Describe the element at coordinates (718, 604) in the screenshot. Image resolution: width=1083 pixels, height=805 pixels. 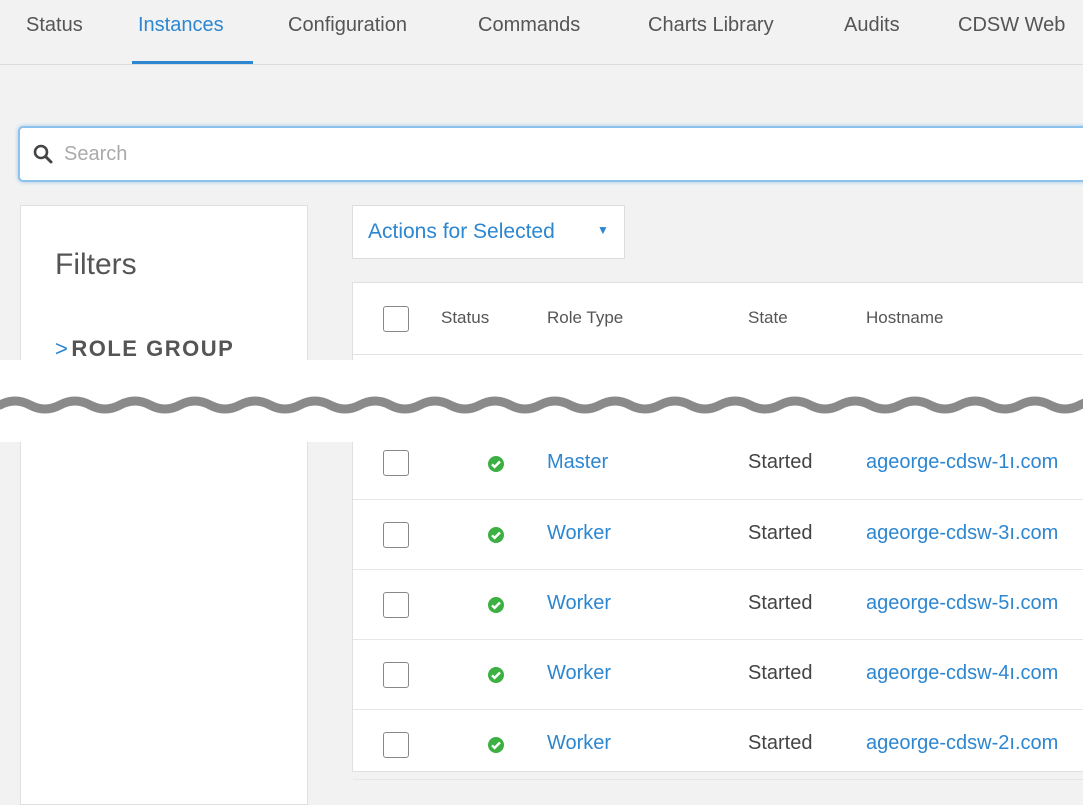
I see `table-row: Worker Started ageorge-cdsw-5ı.com` at that location.